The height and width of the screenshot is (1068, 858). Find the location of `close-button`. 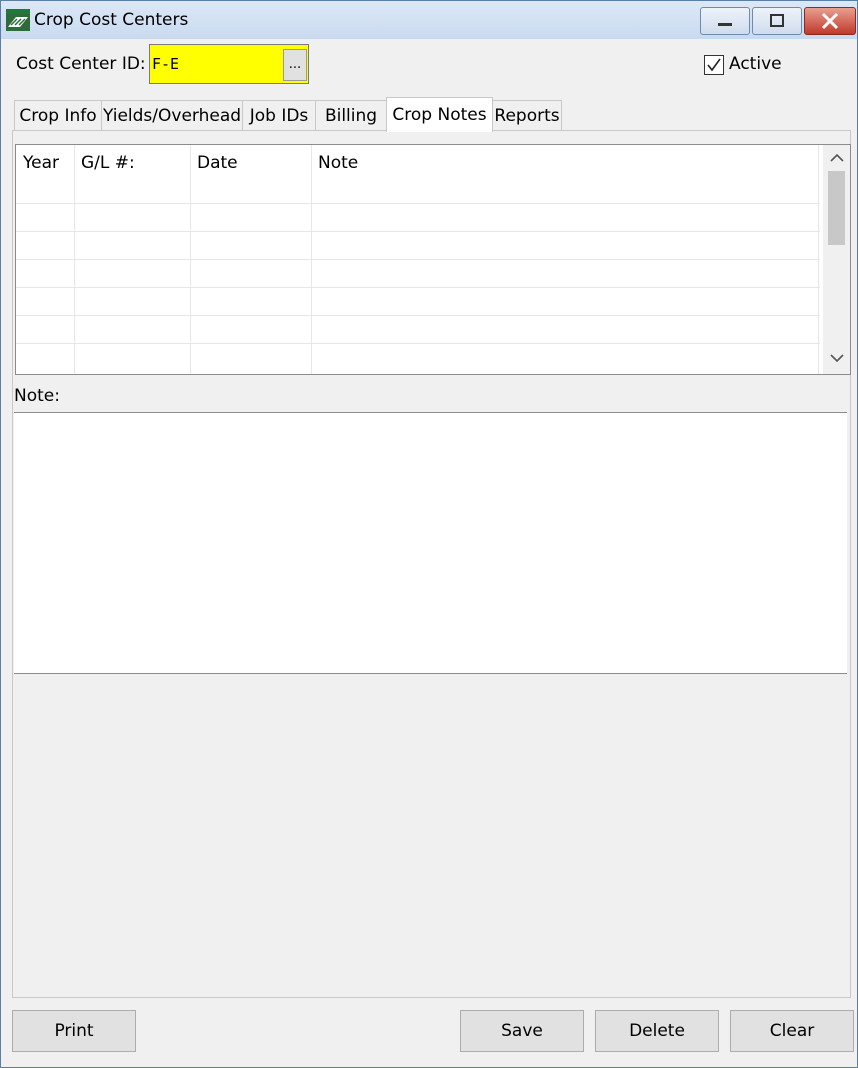

close-button is located at coordinates (830, 21).